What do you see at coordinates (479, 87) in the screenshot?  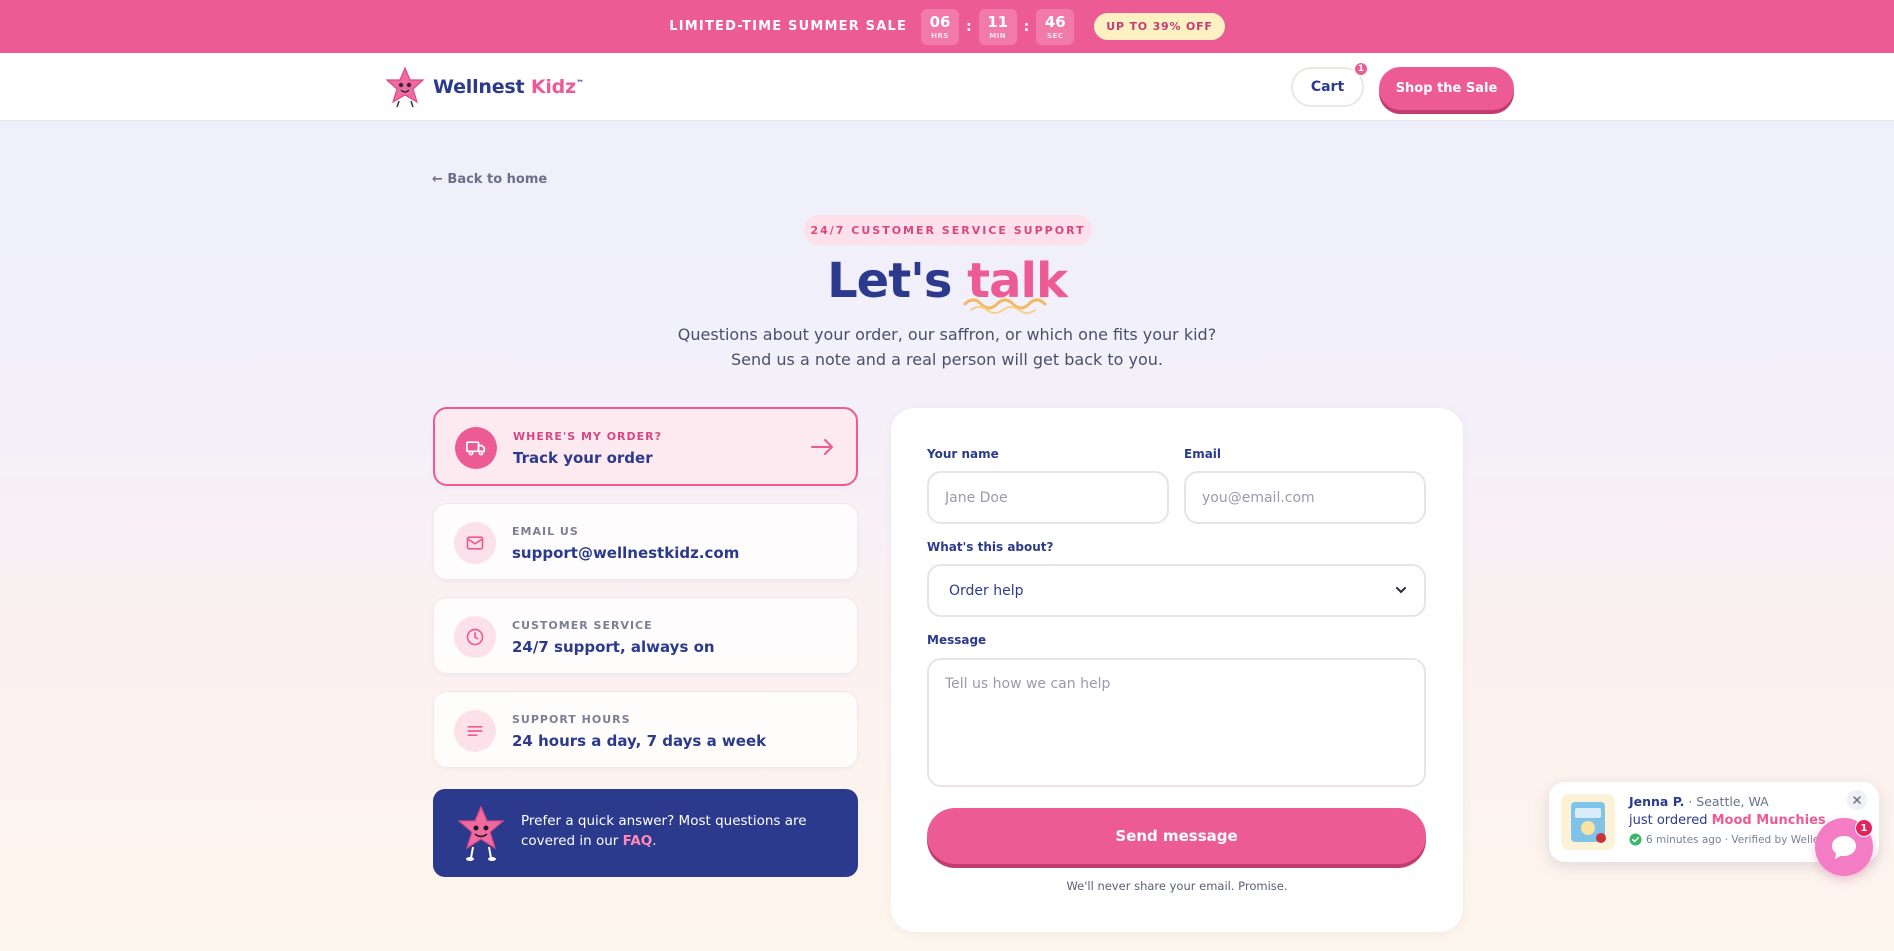 I see `brand-name-main: Wellnest` at bounding box center [479, 87].